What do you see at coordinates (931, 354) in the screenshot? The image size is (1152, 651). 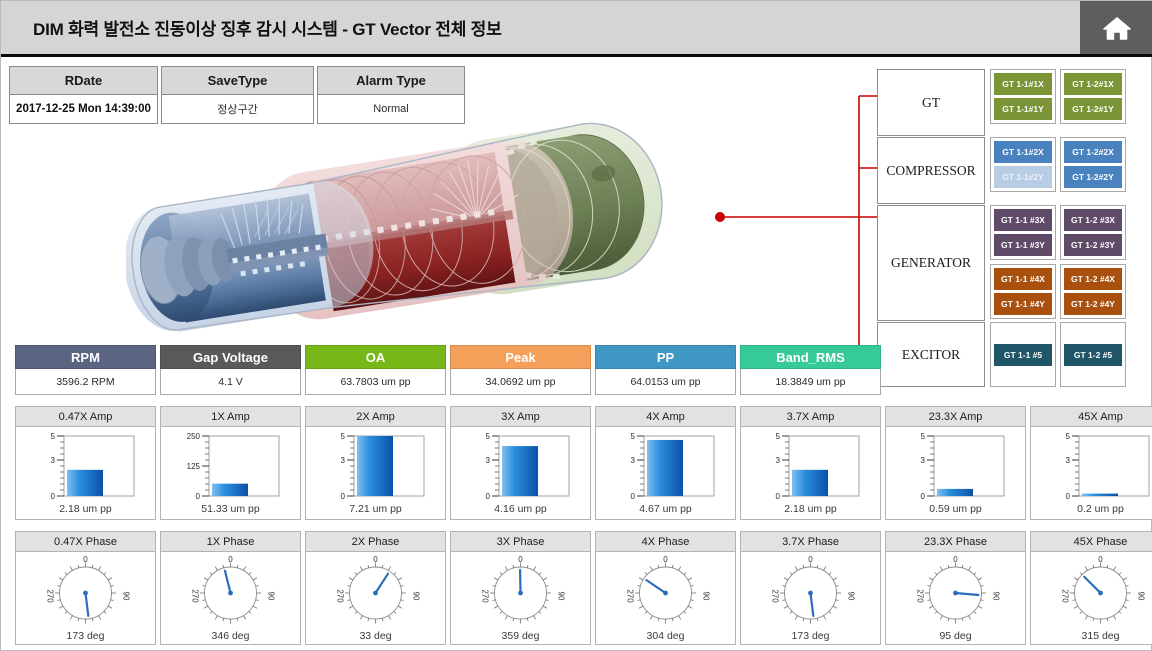 I see `component-box-excitor: EXCITOR` at bounding box center [931, 354].